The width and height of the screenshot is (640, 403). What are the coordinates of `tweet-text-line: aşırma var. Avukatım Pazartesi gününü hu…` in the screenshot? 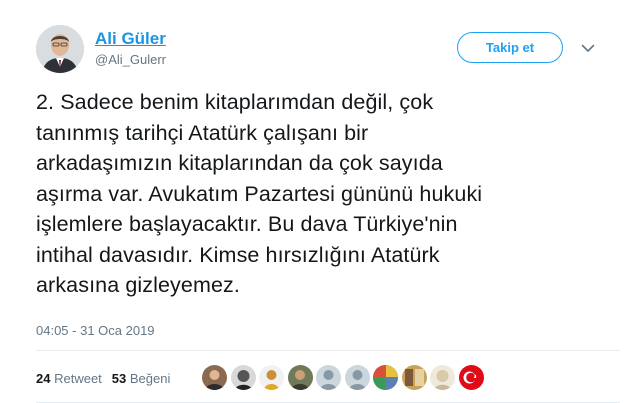 It's located at (259, 193).